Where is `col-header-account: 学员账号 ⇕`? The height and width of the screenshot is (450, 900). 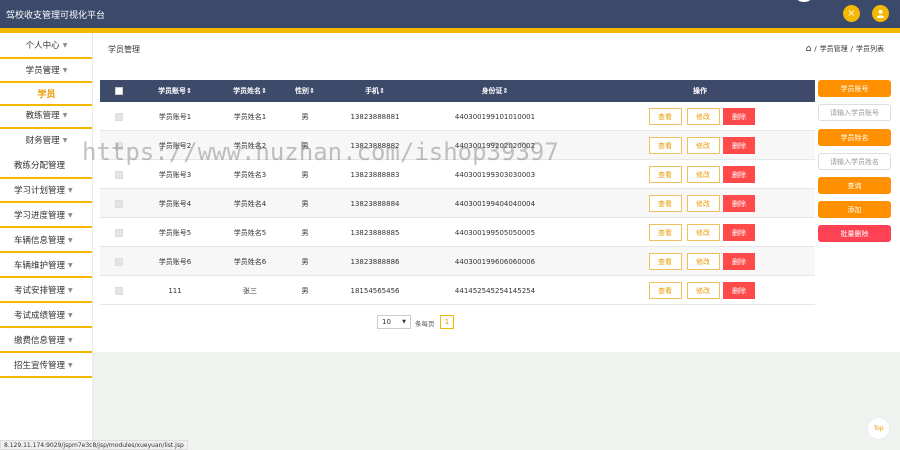 col-header-account: 学员账号 ⇕ is located at coordinates (175, 91).